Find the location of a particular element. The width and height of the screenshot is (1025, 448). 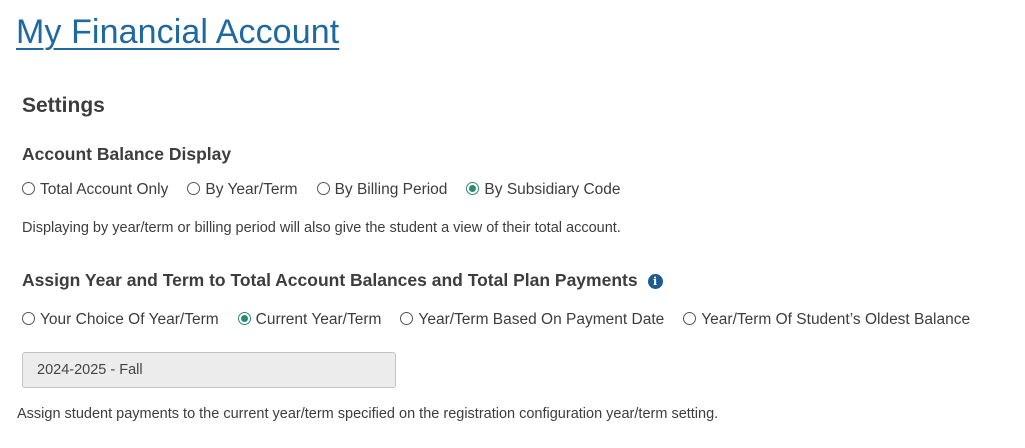

radio-option-your-choice-of-year-term: Your Choice Of Year/Term is located at coordinates (120, 320).